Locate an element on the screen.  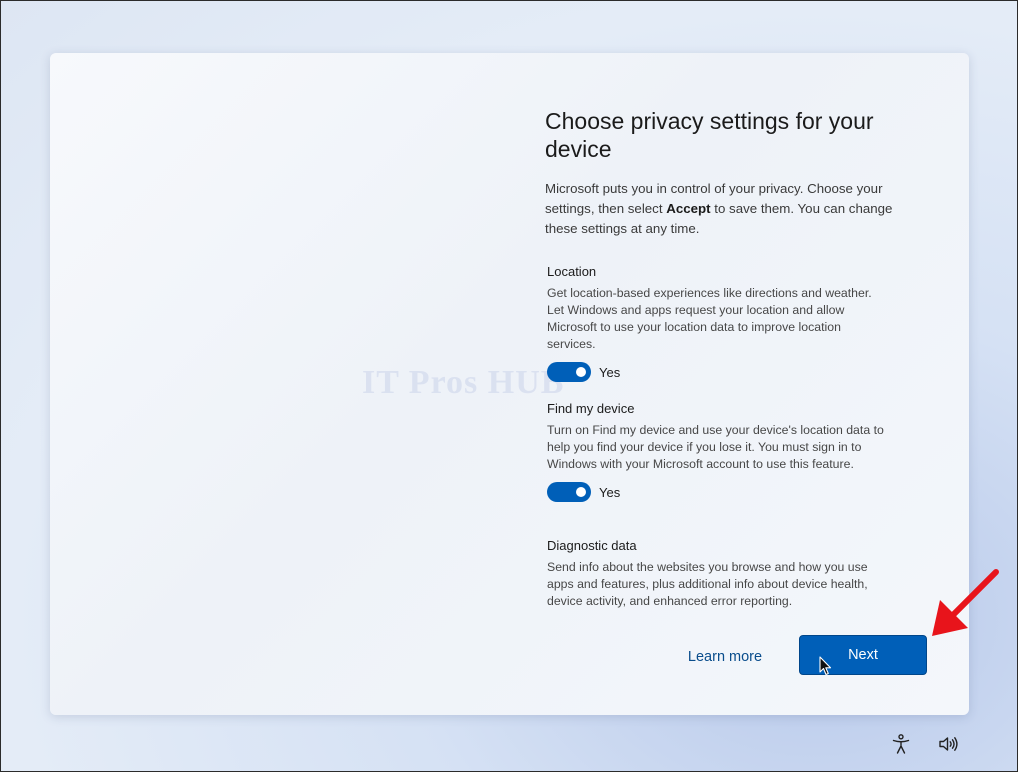
mouse-cursor-icon is located at coordinates (825, 666).